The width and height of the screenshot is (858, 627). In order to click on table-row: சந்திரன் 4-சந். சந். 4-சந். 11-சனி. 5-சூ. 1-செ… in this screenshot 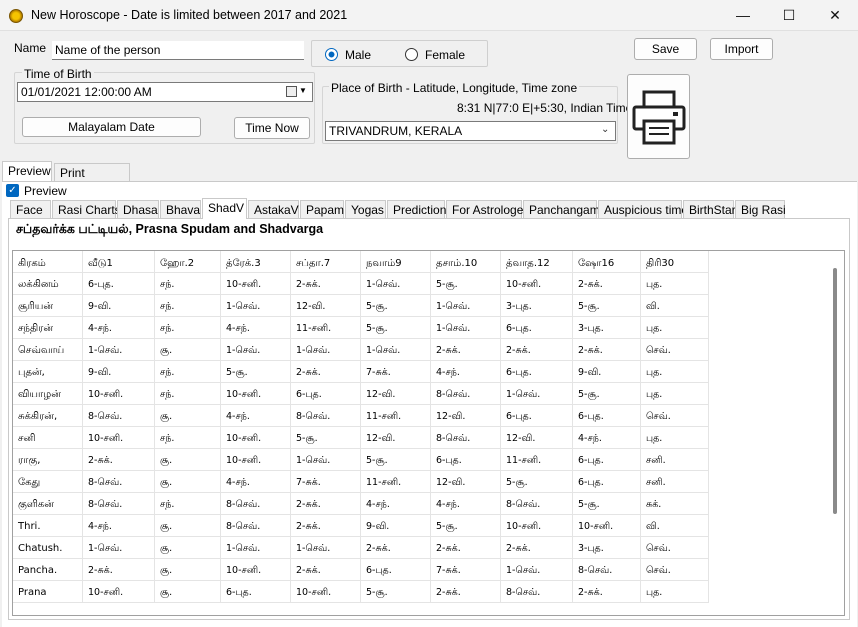, I will do `click(361, 328)`.